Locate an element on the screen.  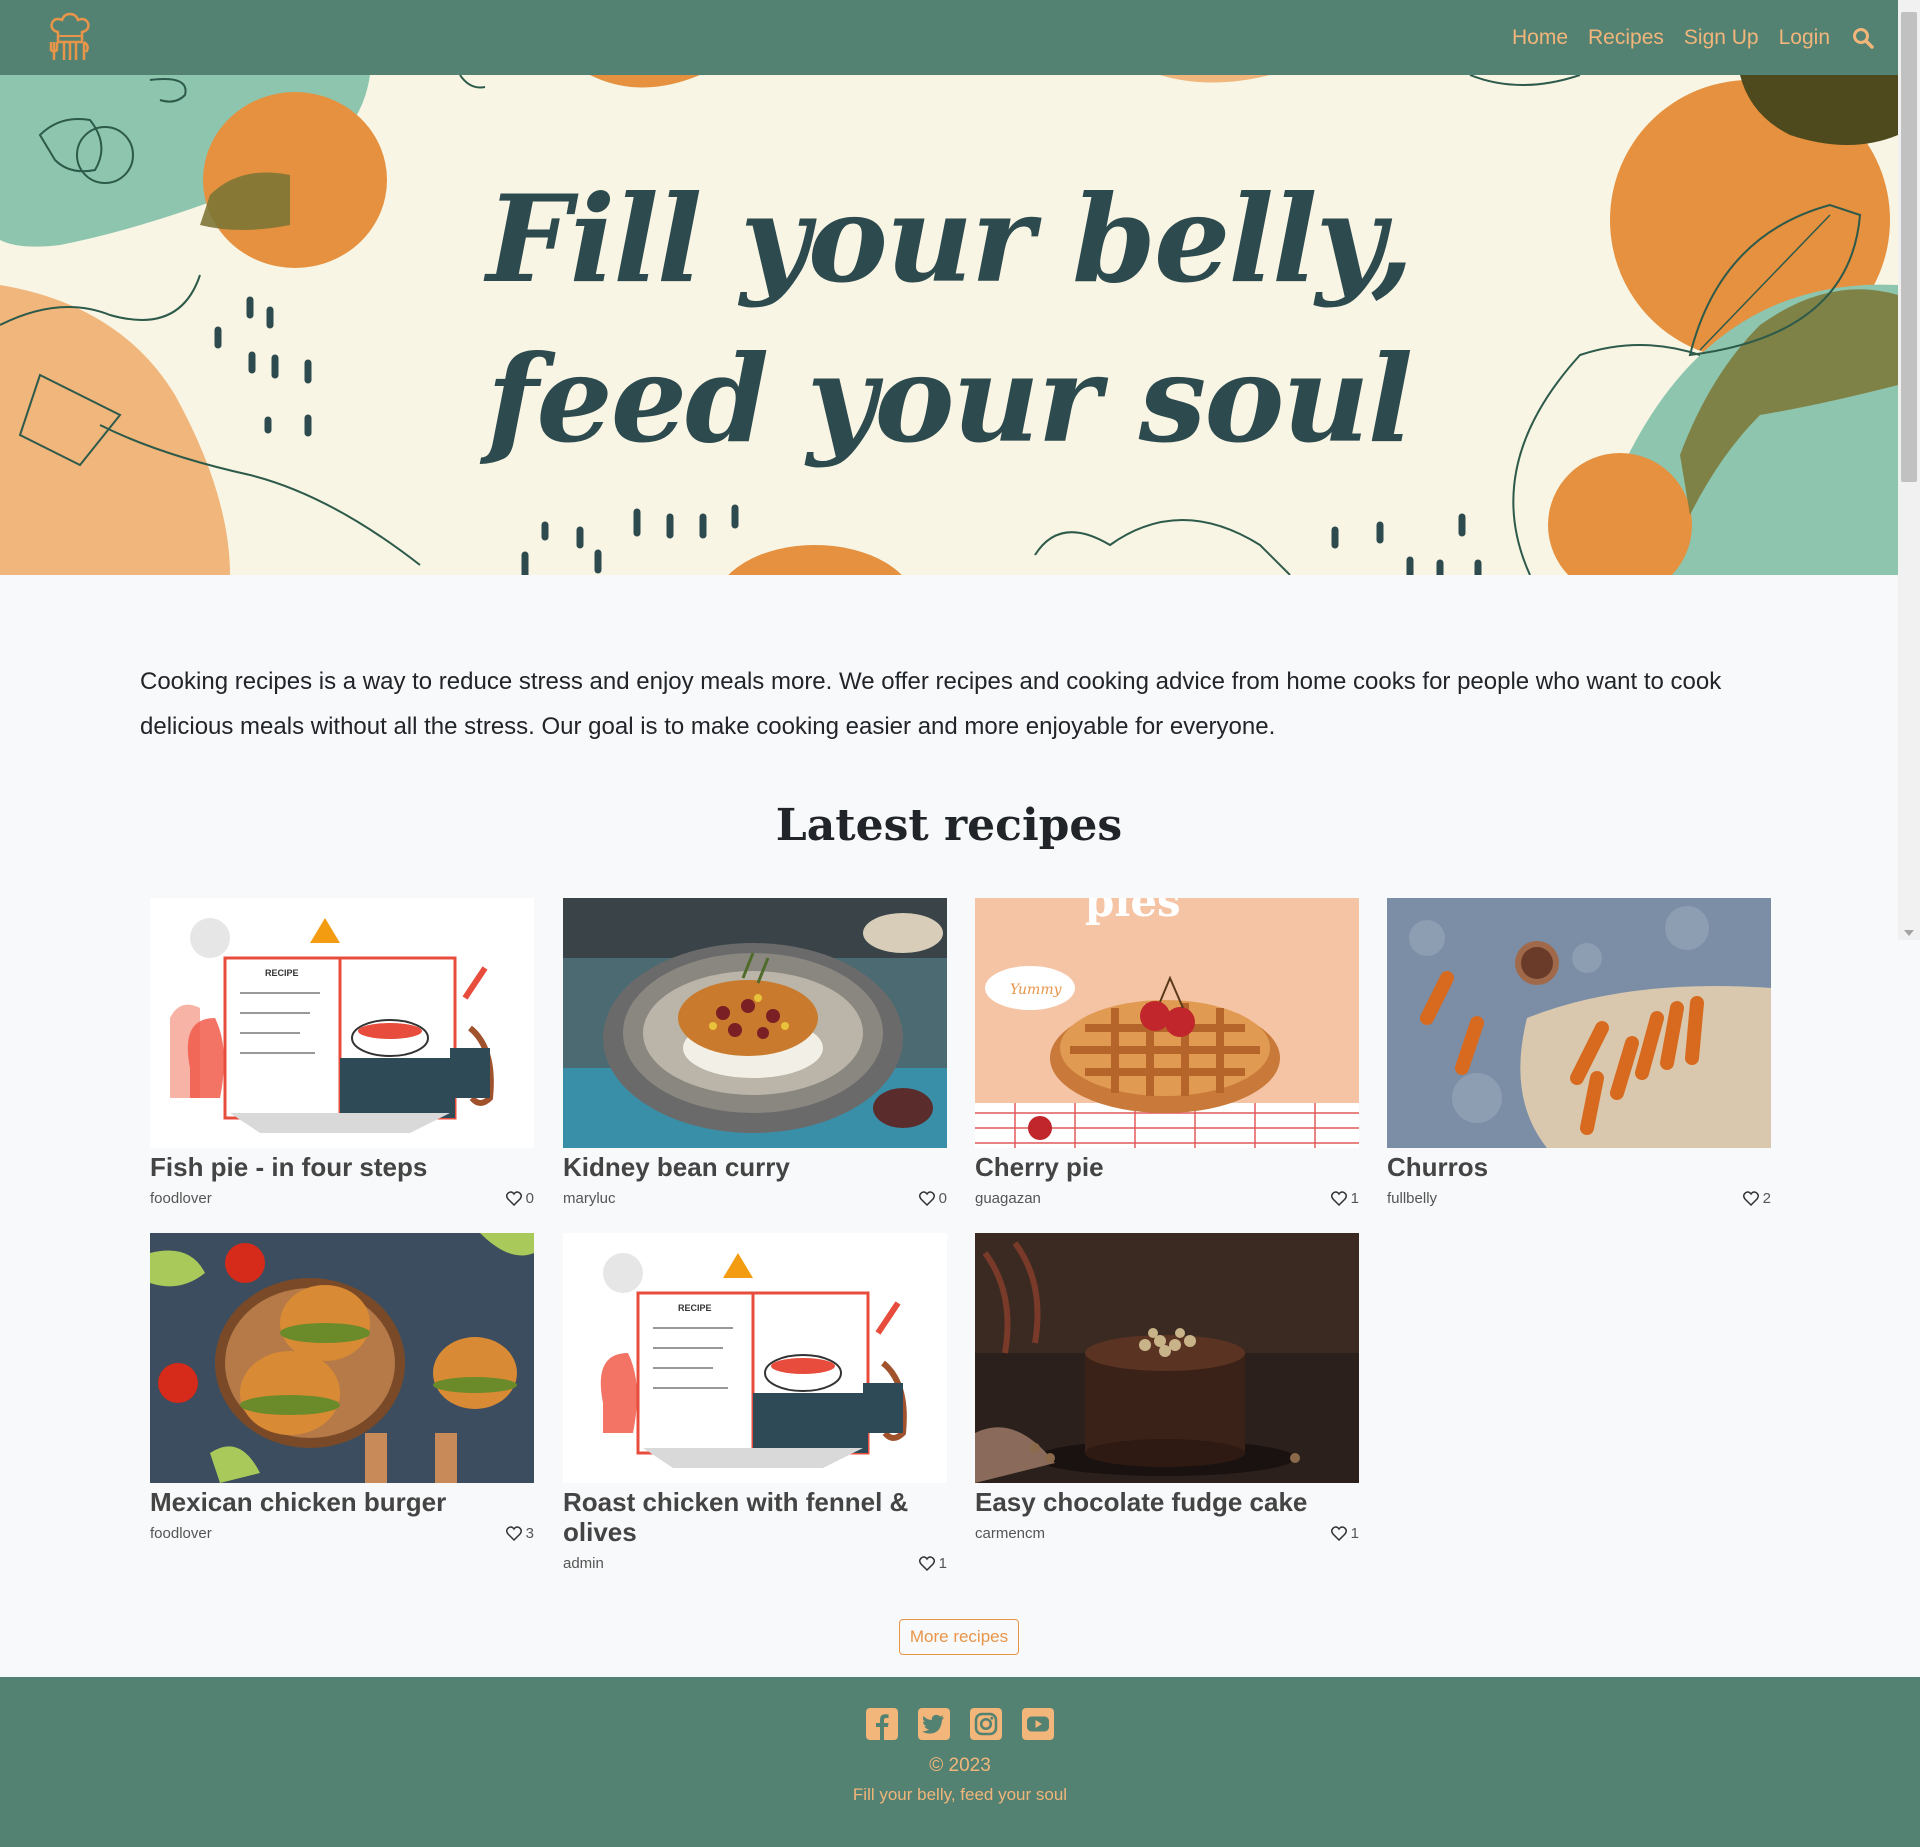
chef-hat-utensils-icon is located at coordinates (69, 36).